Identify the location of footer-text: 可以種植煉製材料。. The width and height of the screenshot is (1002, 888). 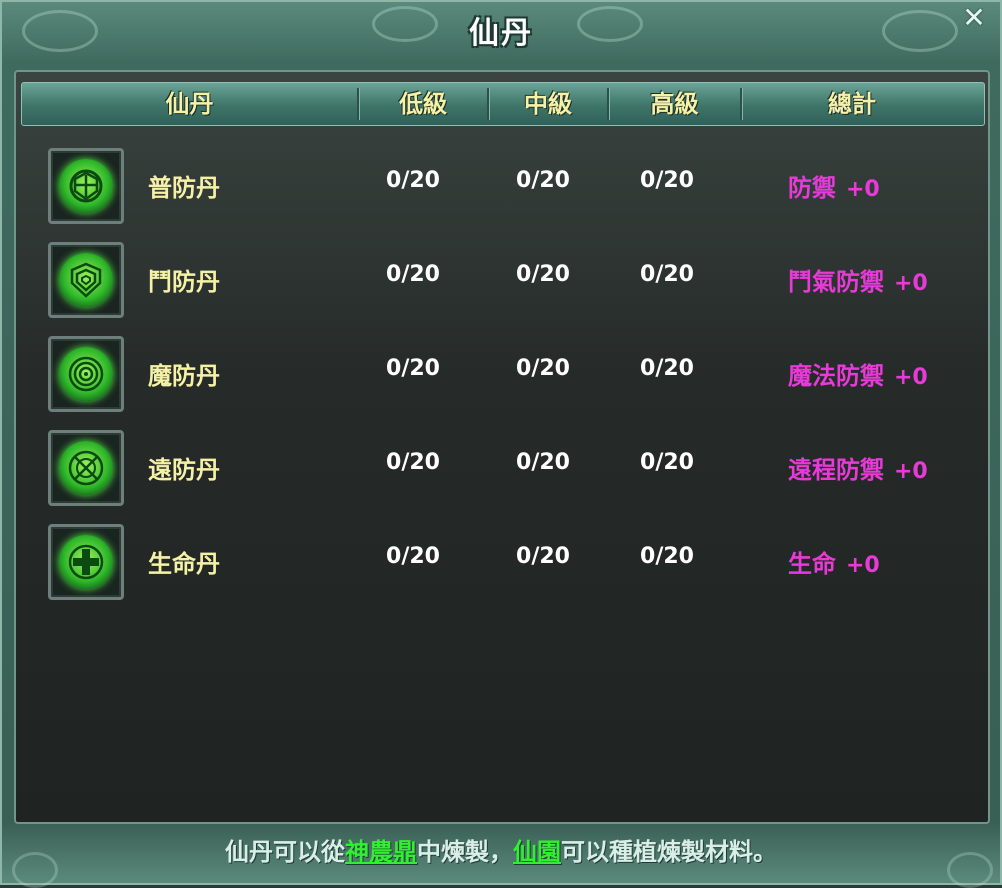
(669, 852).